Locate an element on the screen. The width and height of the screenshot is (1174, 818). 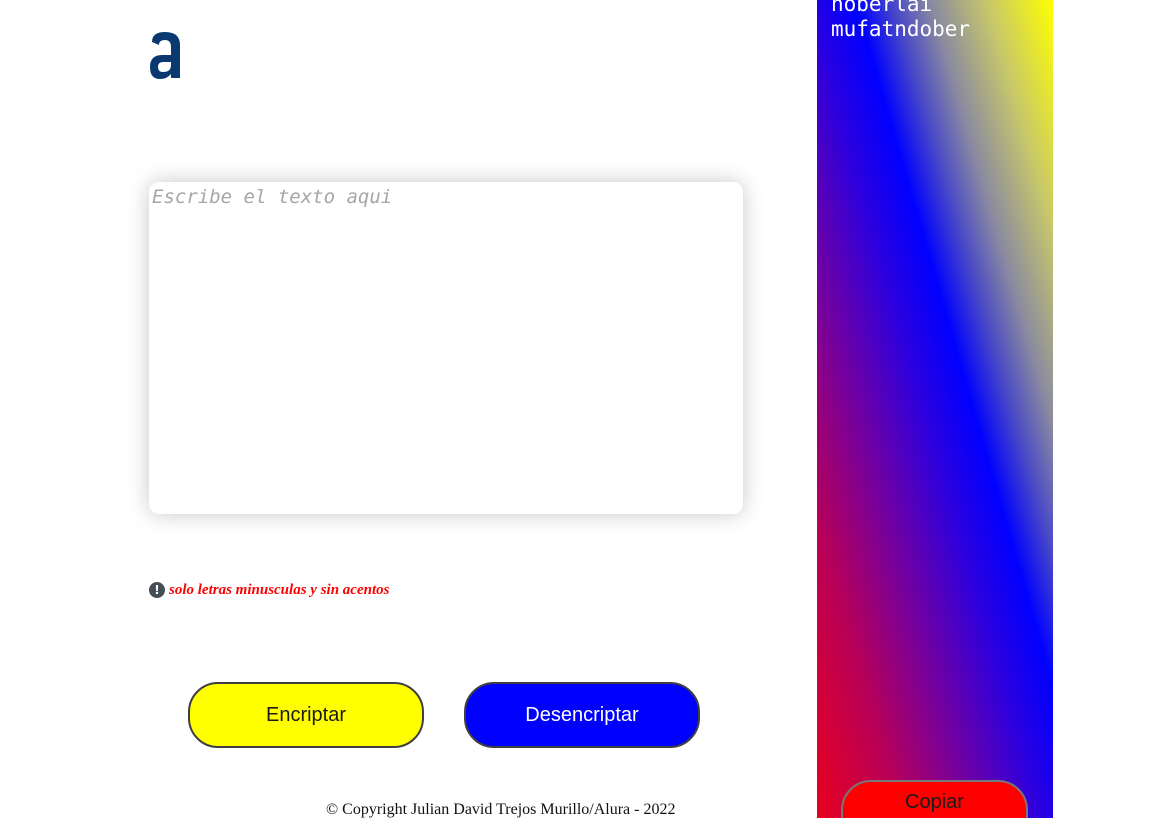
input-hint: ! solo letras minusculas y sin acentos is located at coordinates (269, 590).